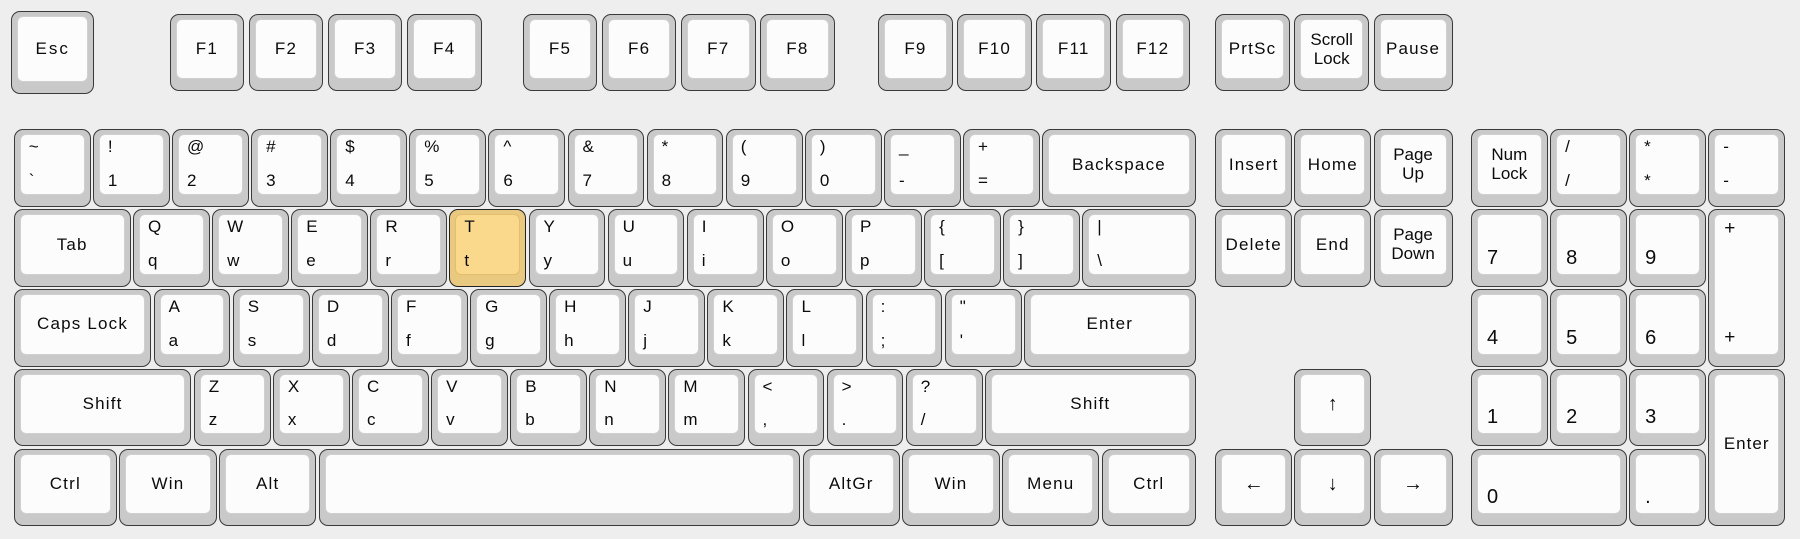 The width and height of the screenshot is (1800, 539). Describe the element at coordinates (1667, 407) in the screenshot. I see `key-numpad-3: 3` at that location.